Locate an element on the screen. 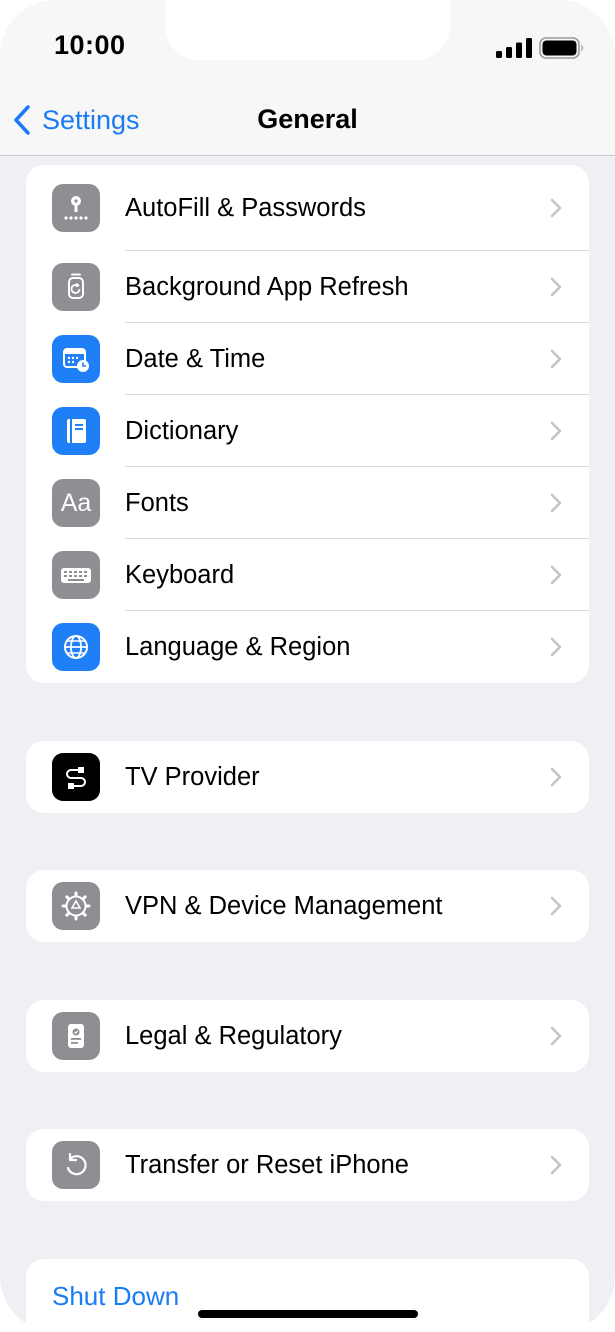 This screenshot has width=615, height=1332. row-vpn-device-management: VPN & Device Management is located at coordinates (307, 906).